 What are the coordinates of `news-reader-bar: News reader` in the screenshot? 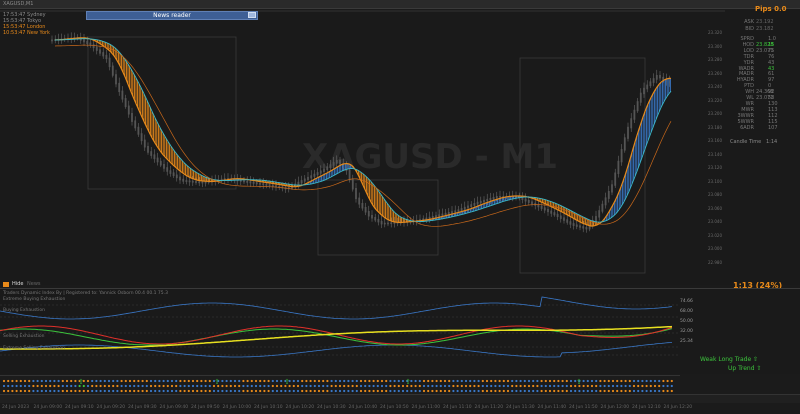 It's located at (172, 15).